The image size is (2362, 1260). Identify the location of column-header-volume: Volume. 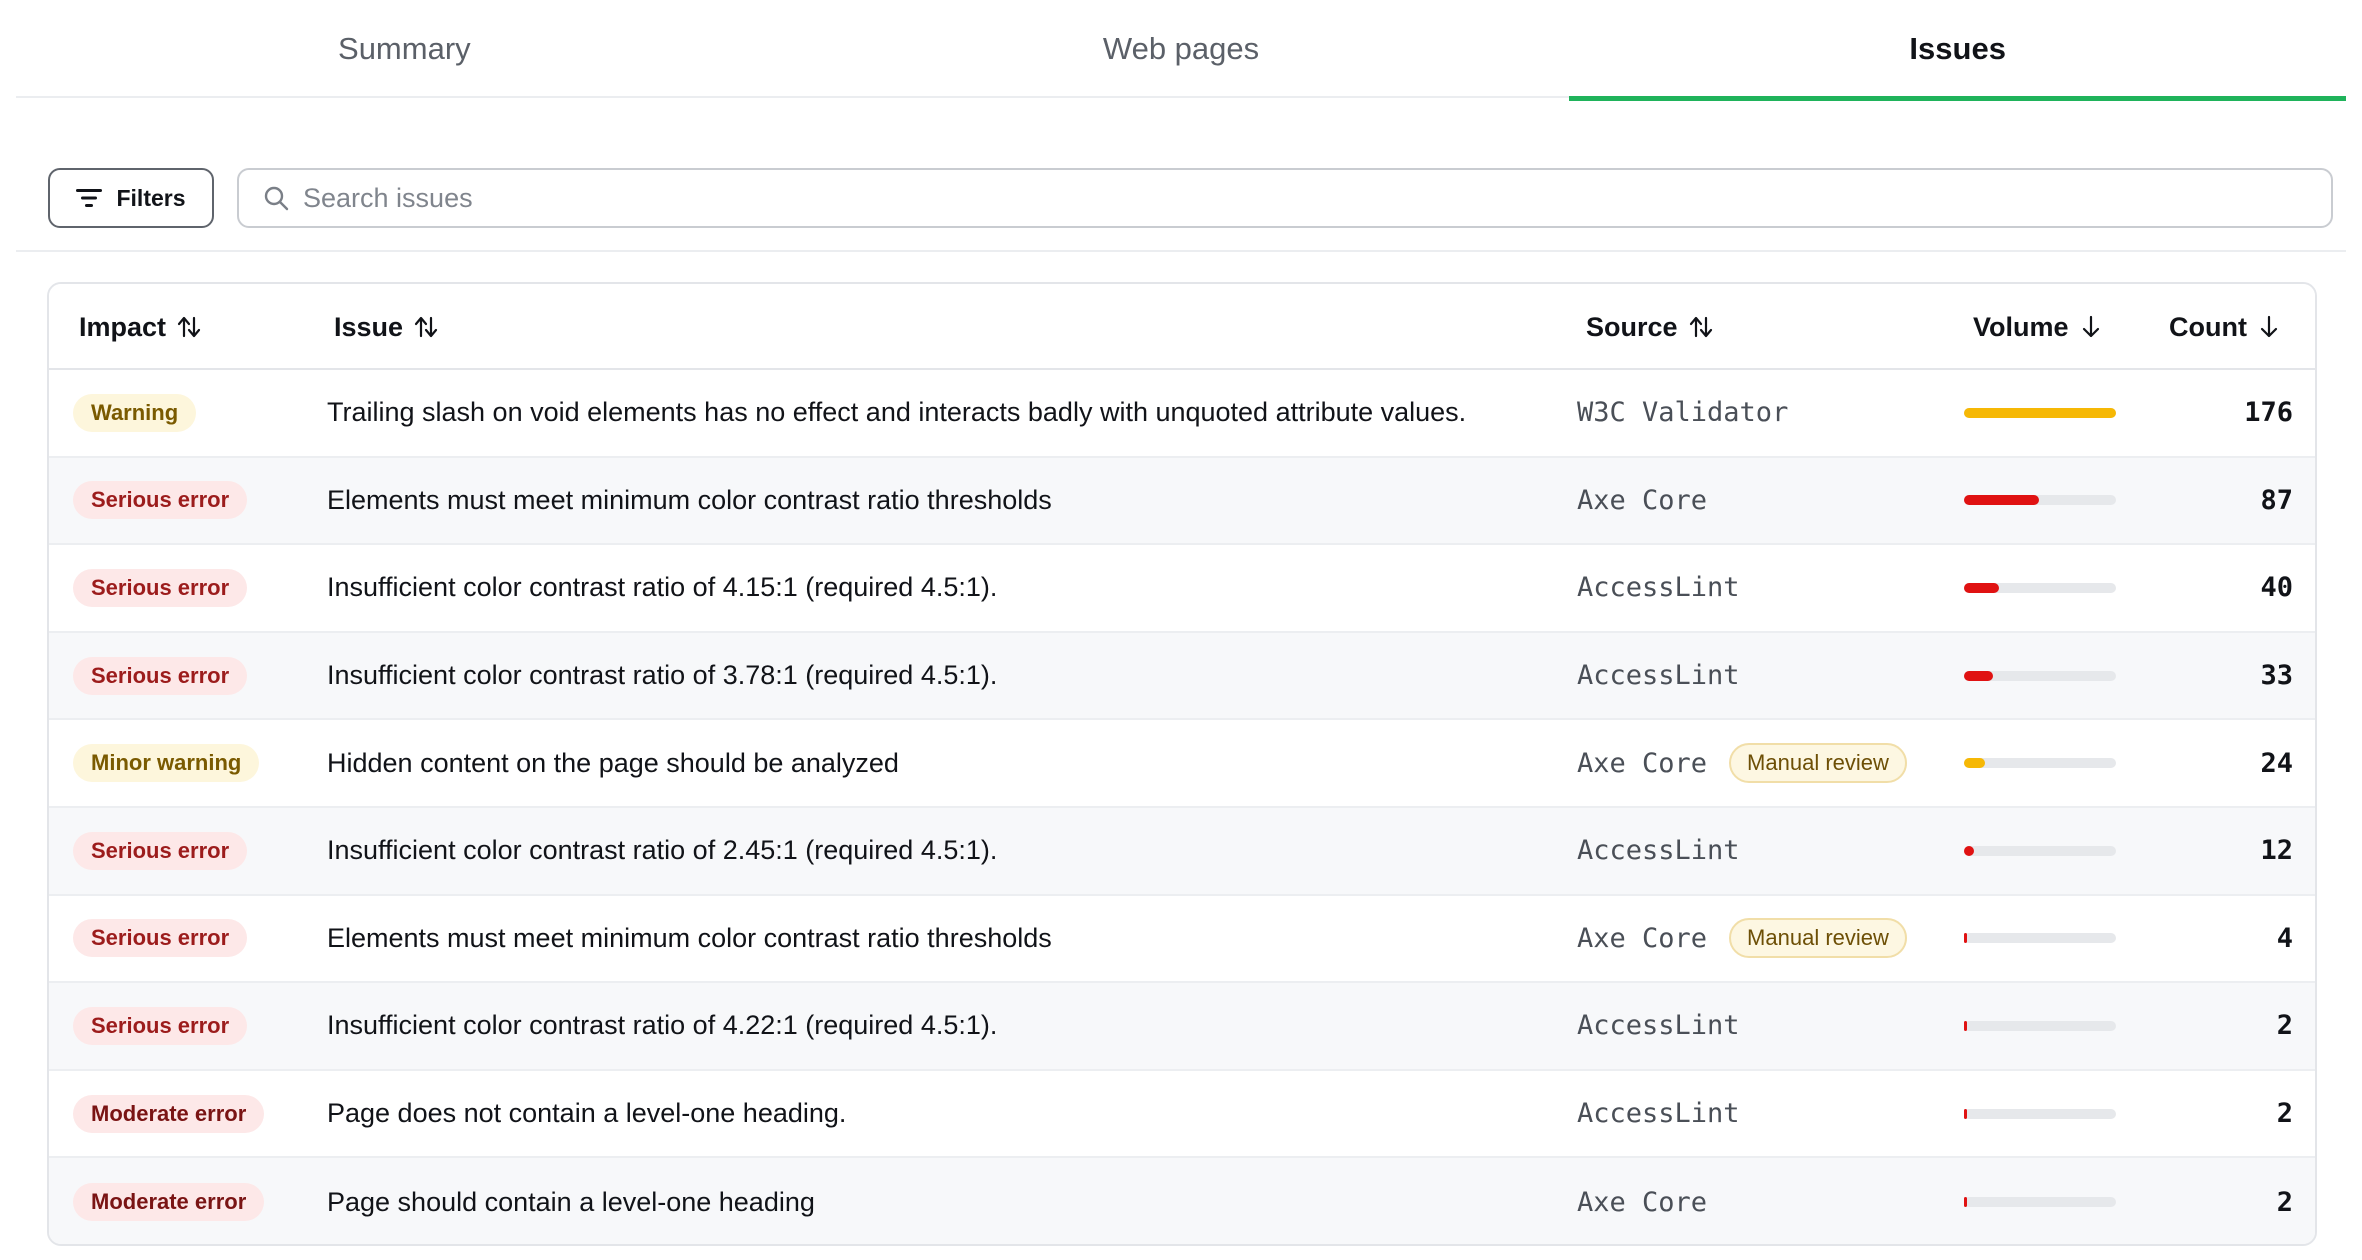
(2038, 327).